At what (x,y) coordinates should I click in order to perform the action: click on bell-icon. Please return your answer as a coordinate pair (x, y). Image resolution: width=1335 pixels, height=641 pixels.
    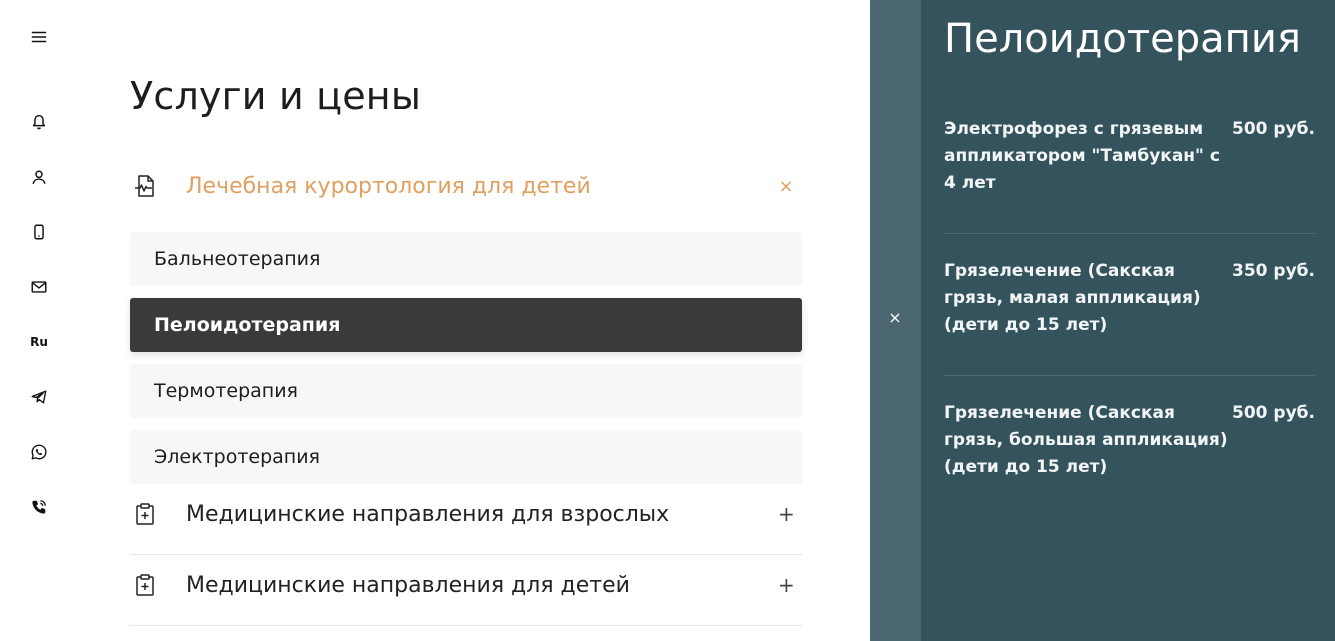
    Looking at the image, I should click on (39, 122).